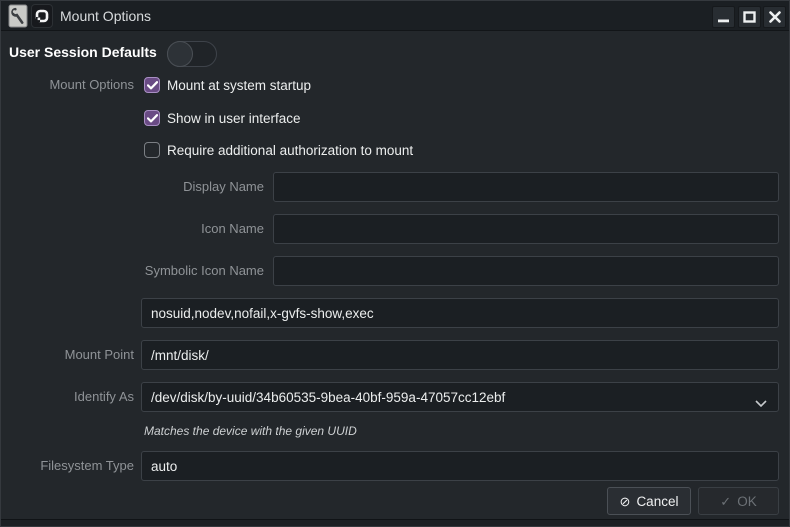 This screenshot has width=790, height=527. Describe the element at coordinates (42, 16) in the screenshot. I see `window-menu-icon` at that location.